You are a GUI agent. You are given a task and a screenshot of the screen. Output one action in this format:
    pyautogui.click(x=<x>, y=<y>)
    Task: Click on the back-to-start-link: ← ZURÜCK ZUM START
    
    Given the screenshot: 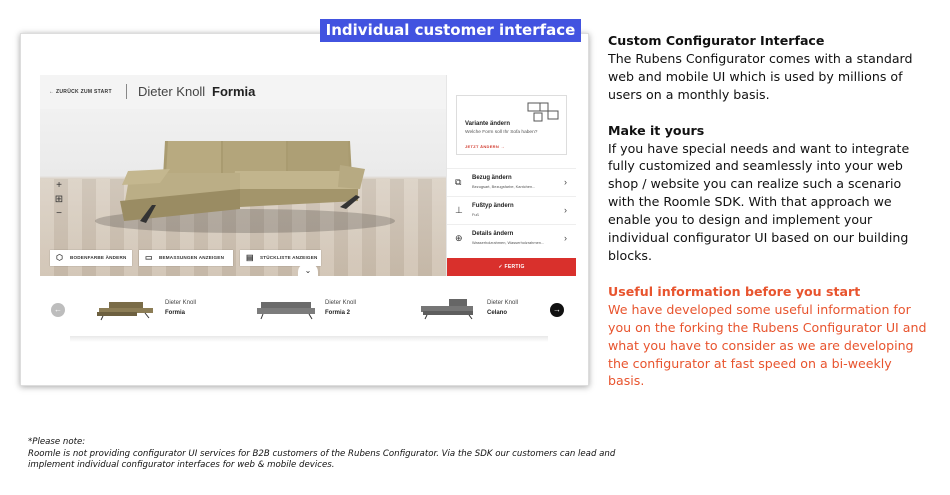 What is the action you would take?
    pyautogui.click(x=80, y=92)
    